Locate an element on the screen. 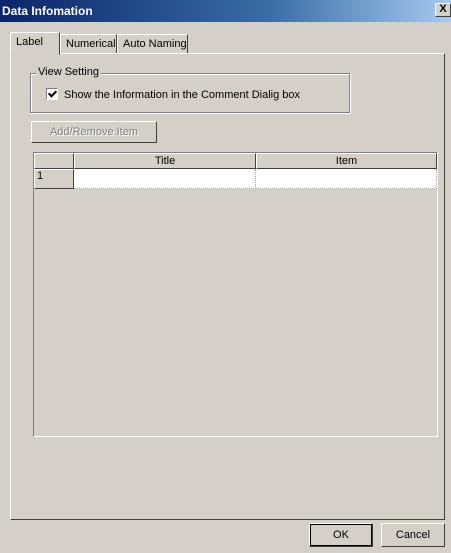 The height and width of the screenshot is (553, 451). view-setting-legend: View Setting is located at coordinates (68, 72).